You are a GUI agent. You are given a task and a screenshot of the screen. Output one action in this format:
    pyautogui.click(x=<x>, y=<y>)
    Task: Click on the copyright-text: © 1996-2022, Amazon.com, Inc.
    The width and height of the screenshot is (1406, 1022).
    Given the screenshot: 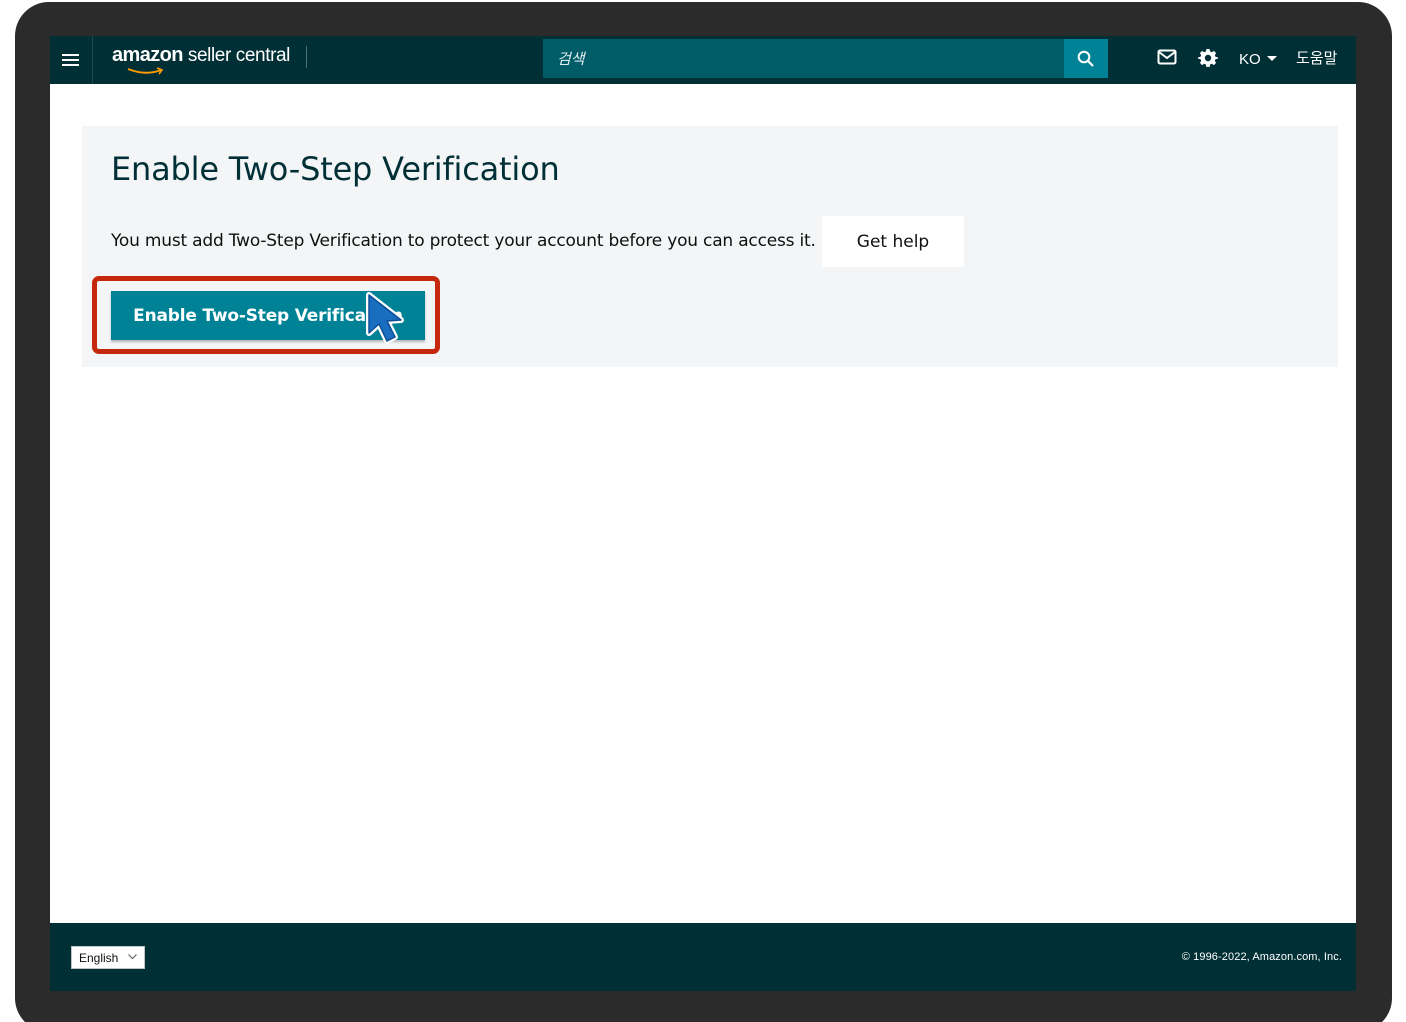 What is the action you would take?
    pyautogui.click(x=1261, y=957)
    